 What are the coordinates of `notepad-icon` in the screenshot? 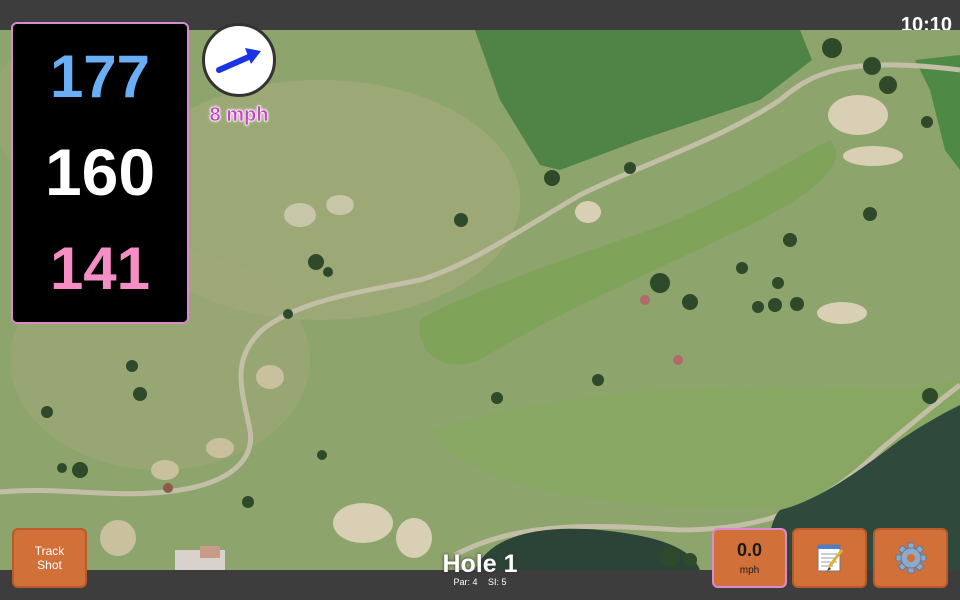 It's located at (830, 558).